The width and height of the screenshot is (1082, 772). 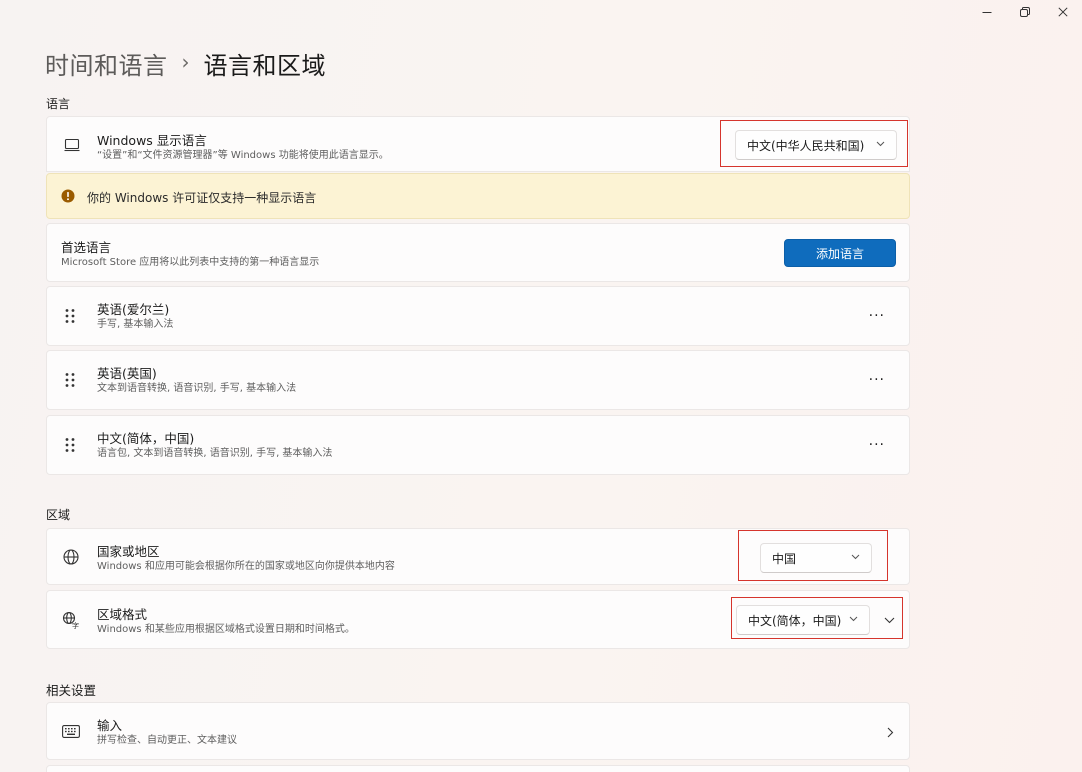 What do you see at coordinates (75, 625) in the screenshot?
I see `svg-text: 字` at bounding box center [75, 625].